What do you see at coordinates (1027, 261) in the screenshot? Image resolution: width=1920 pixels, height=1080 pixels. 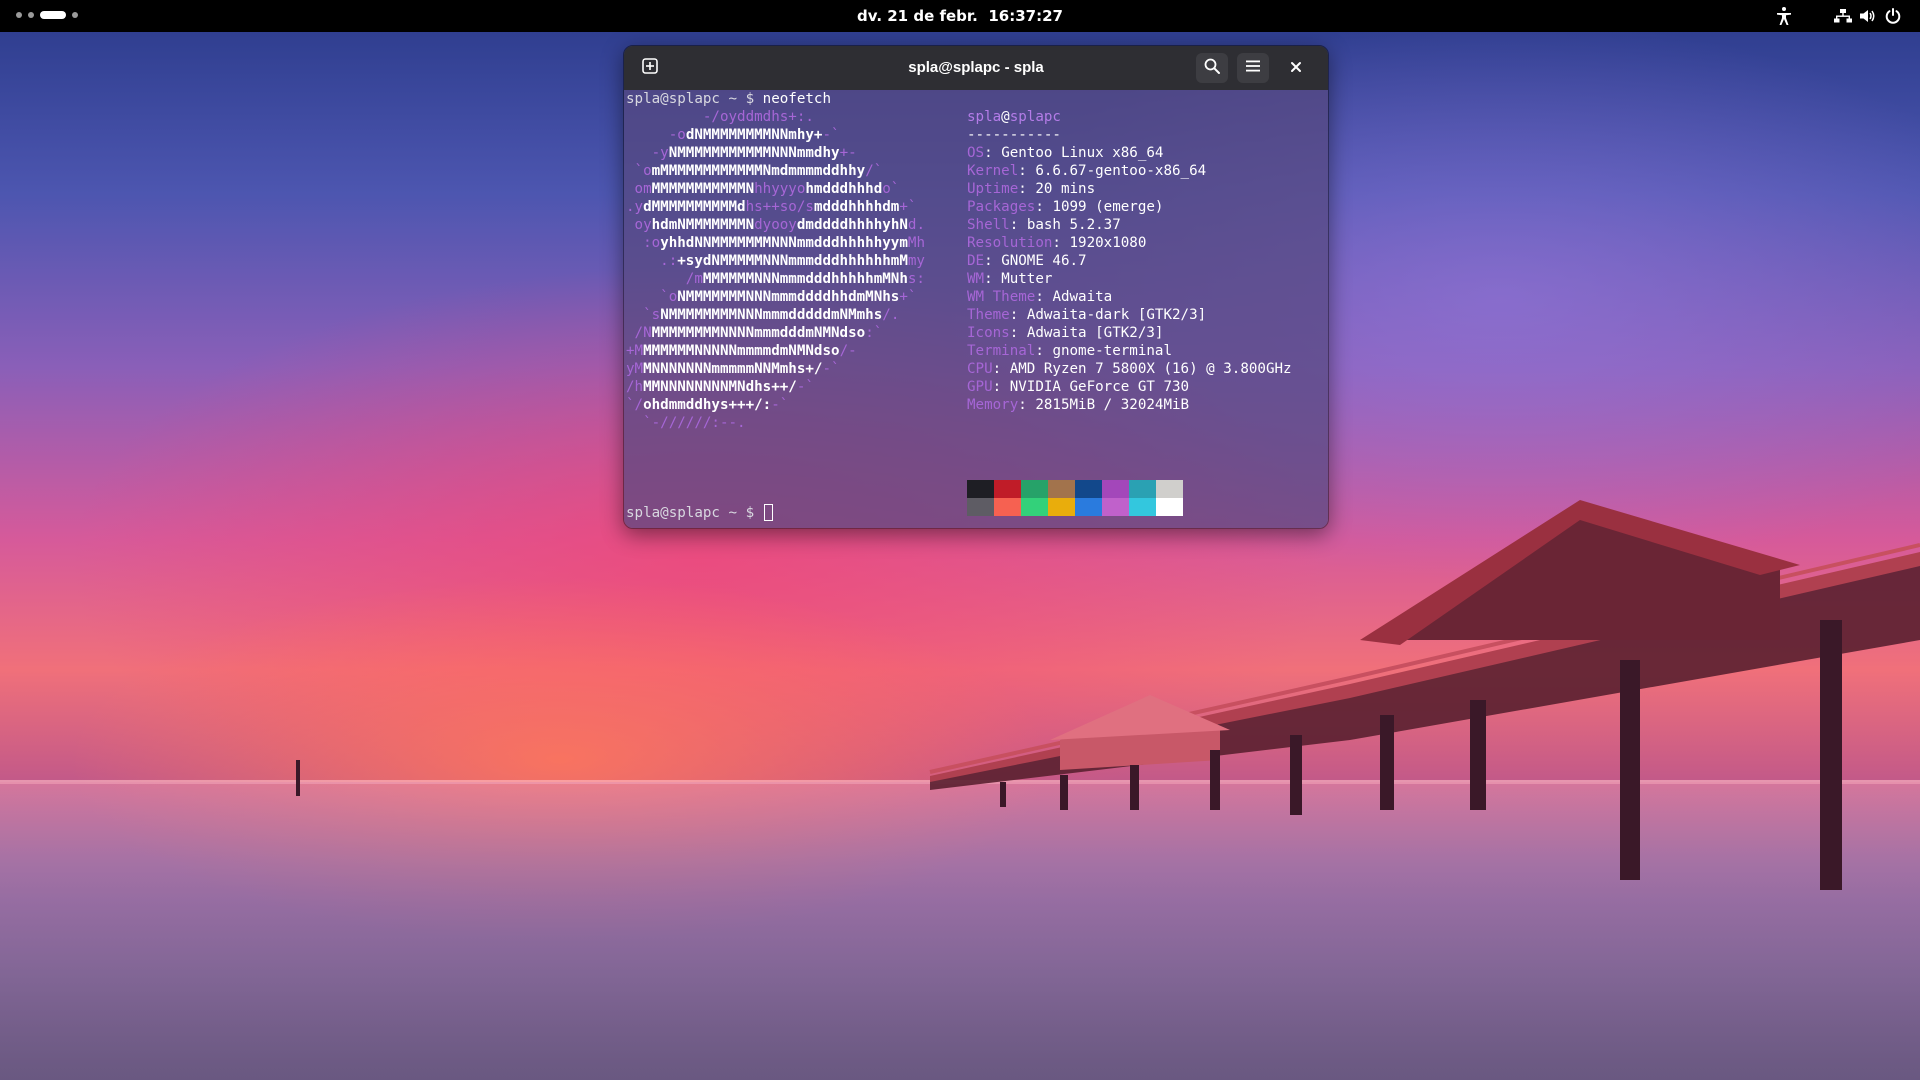 I see `info-row: DE: GNOME 46.7` at bounding box center [1027, 261].